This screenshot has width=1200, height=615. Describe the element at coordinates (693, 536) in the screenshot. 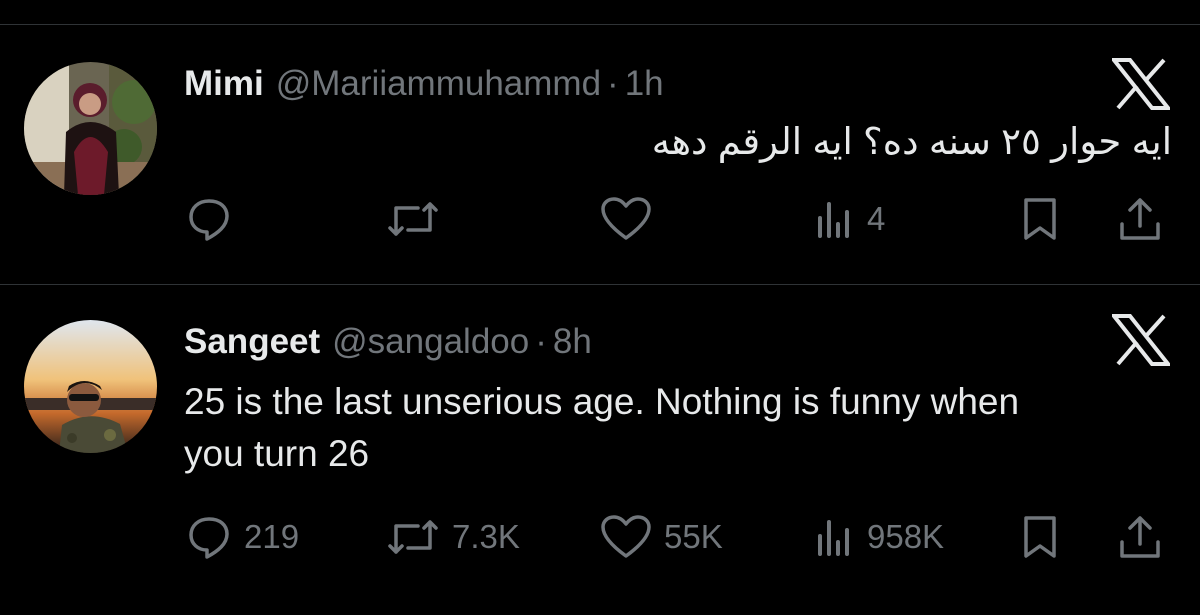

I see `like-count: 55K` at that location.